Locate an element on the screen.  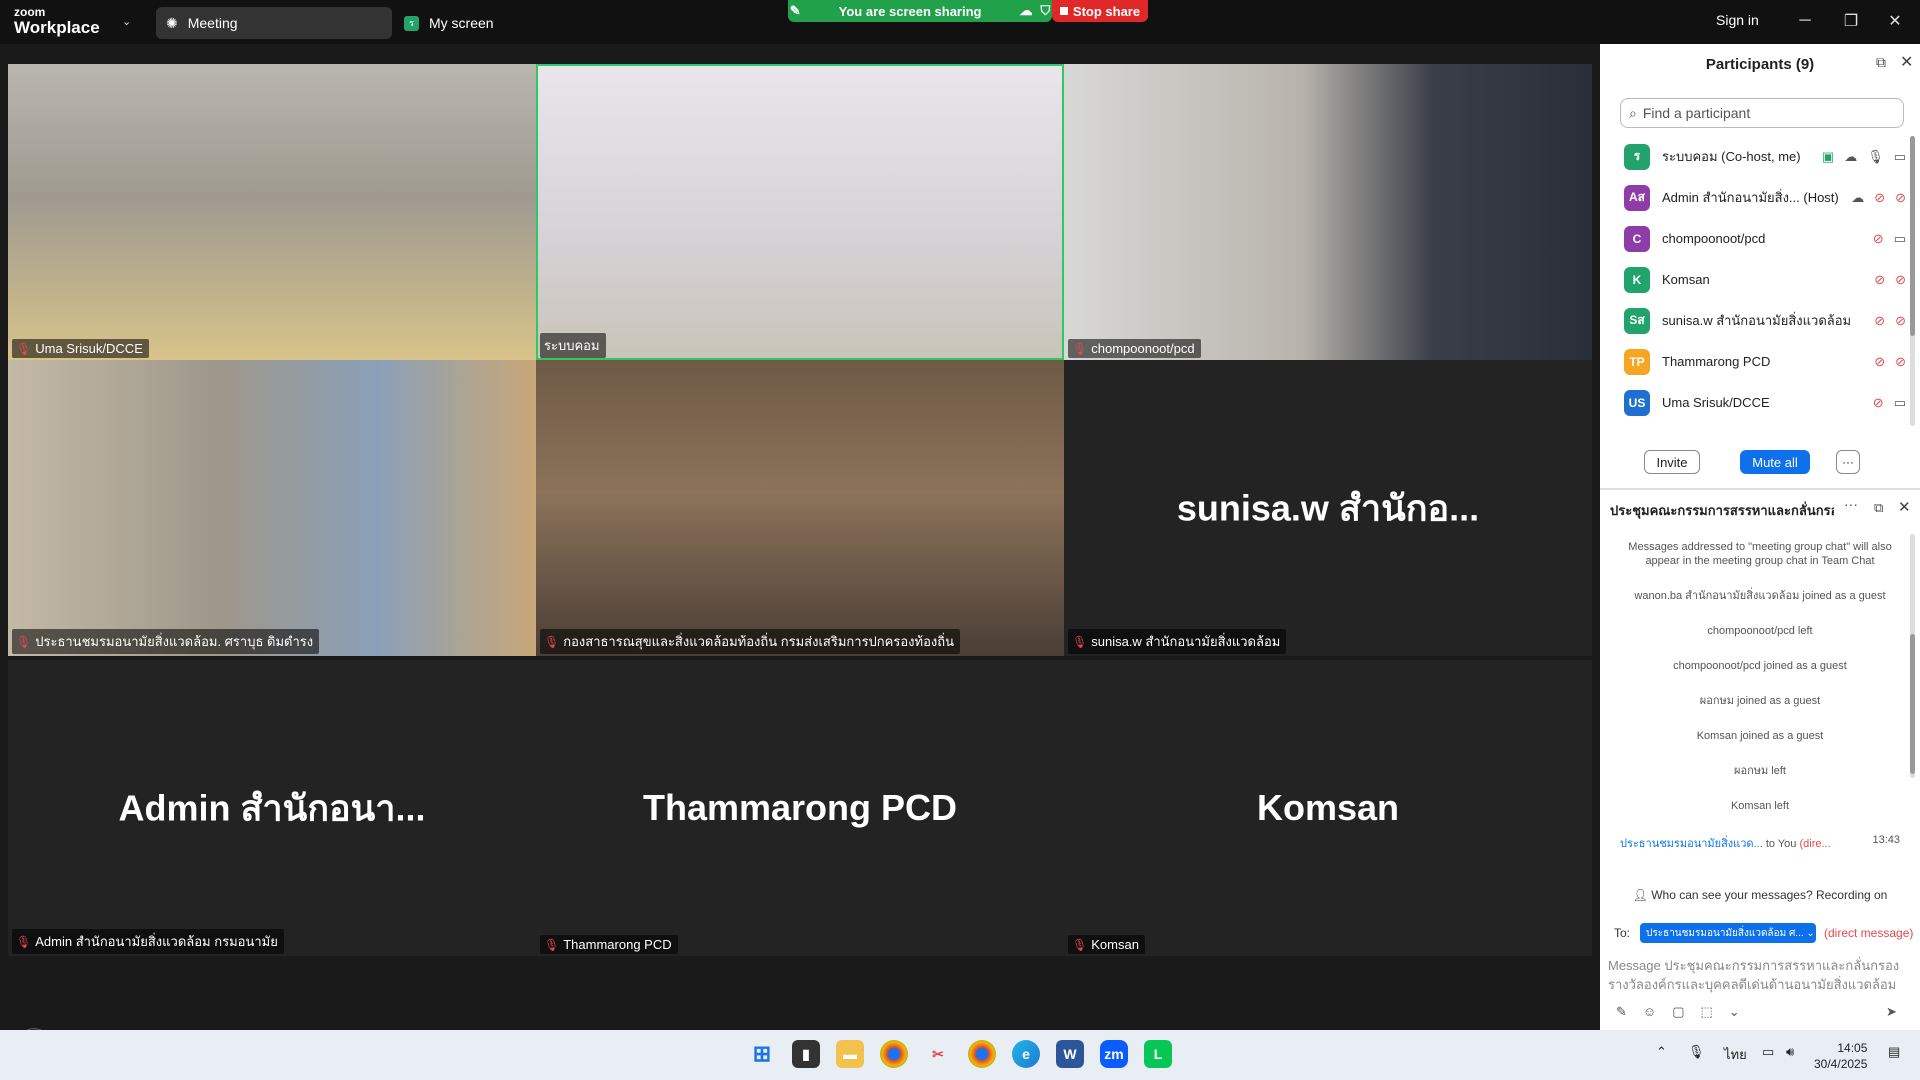
tab-my-screen: ร My screen is located at coordinates (449, 23).